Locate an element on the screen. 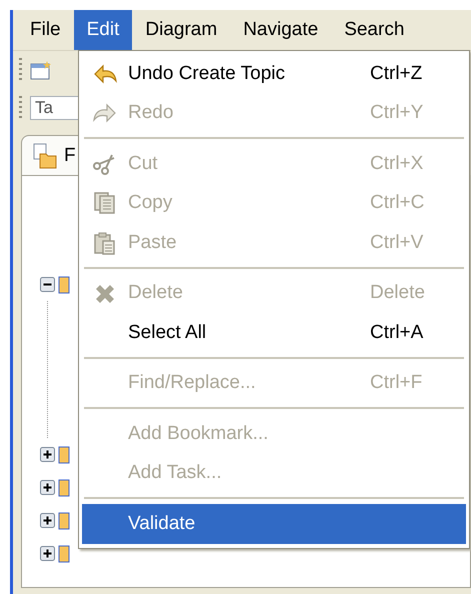 The image size is (471, 594). shortcut-label: Ctrl+X is located at coordinates (397, 163).